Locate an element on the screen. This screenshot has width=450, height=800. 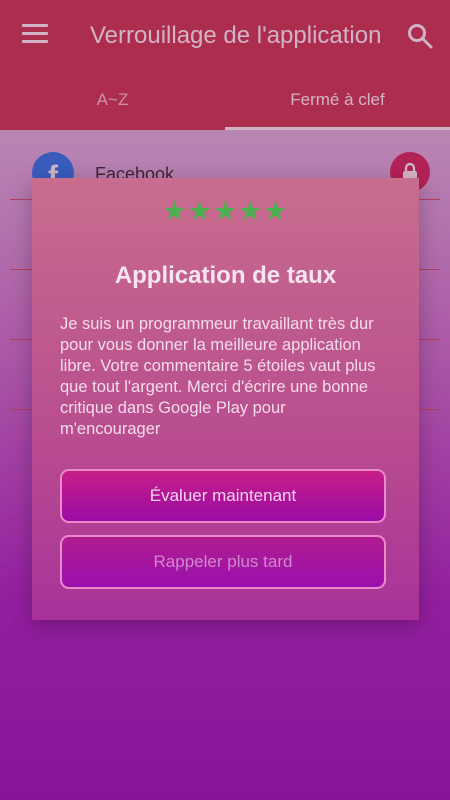
rate-now-label: Évaluer maintenant is located at coordinates (223, 495).